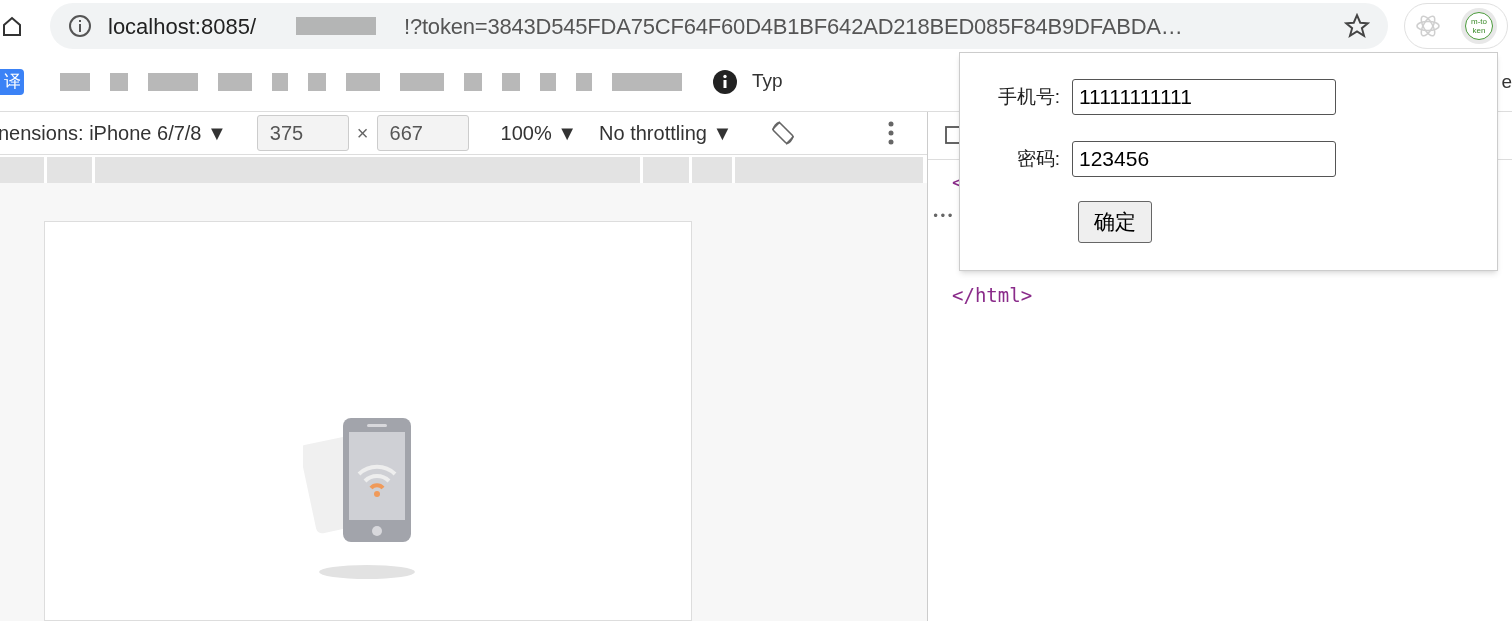  Describe the element at coordinates (302, 133) in the screenshot. I see `width-field: 375` at that location.